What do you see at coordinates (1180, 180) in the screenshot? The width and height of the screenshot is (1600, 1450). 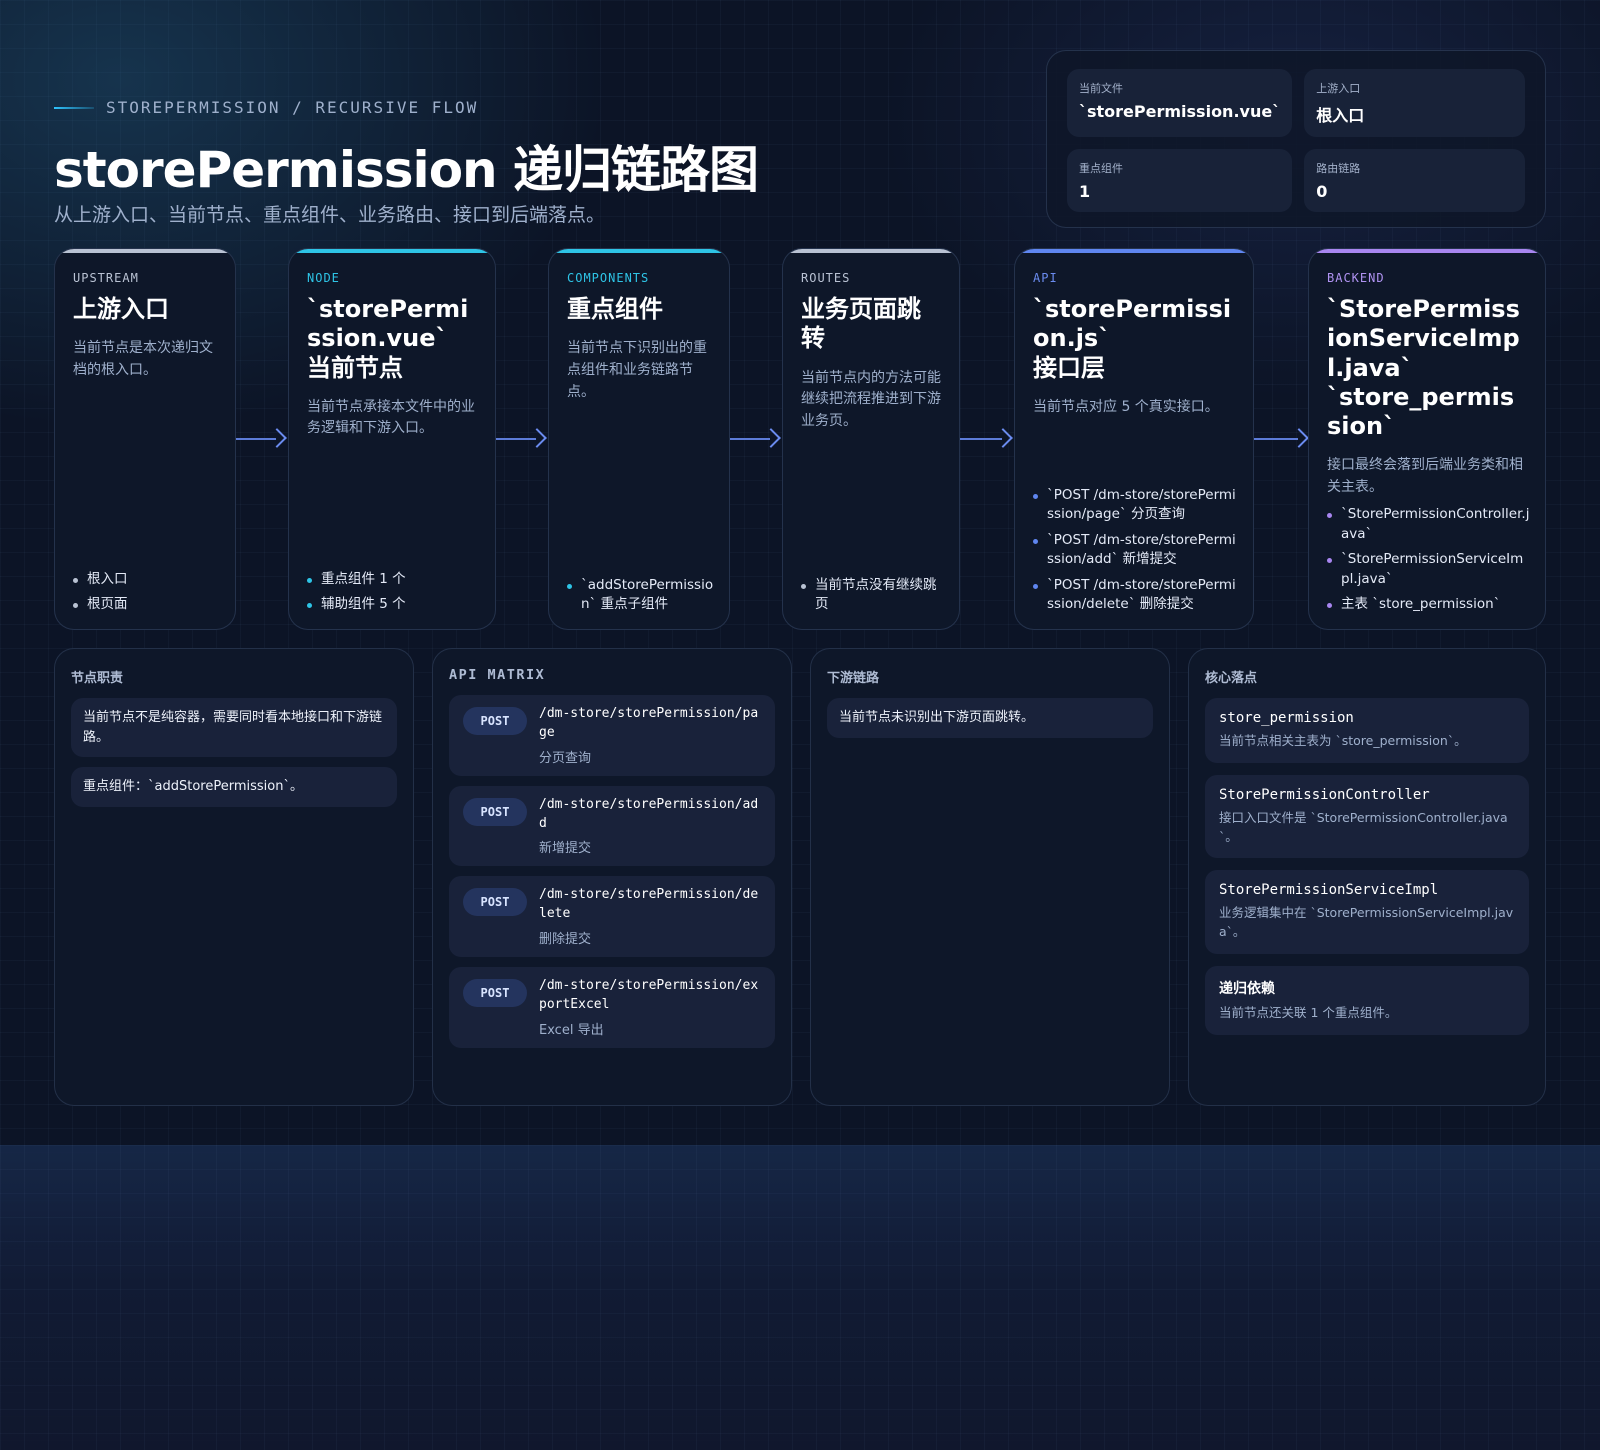 I see `stat-key-components: 重点组件 1` at bounding box center [1180, 180].